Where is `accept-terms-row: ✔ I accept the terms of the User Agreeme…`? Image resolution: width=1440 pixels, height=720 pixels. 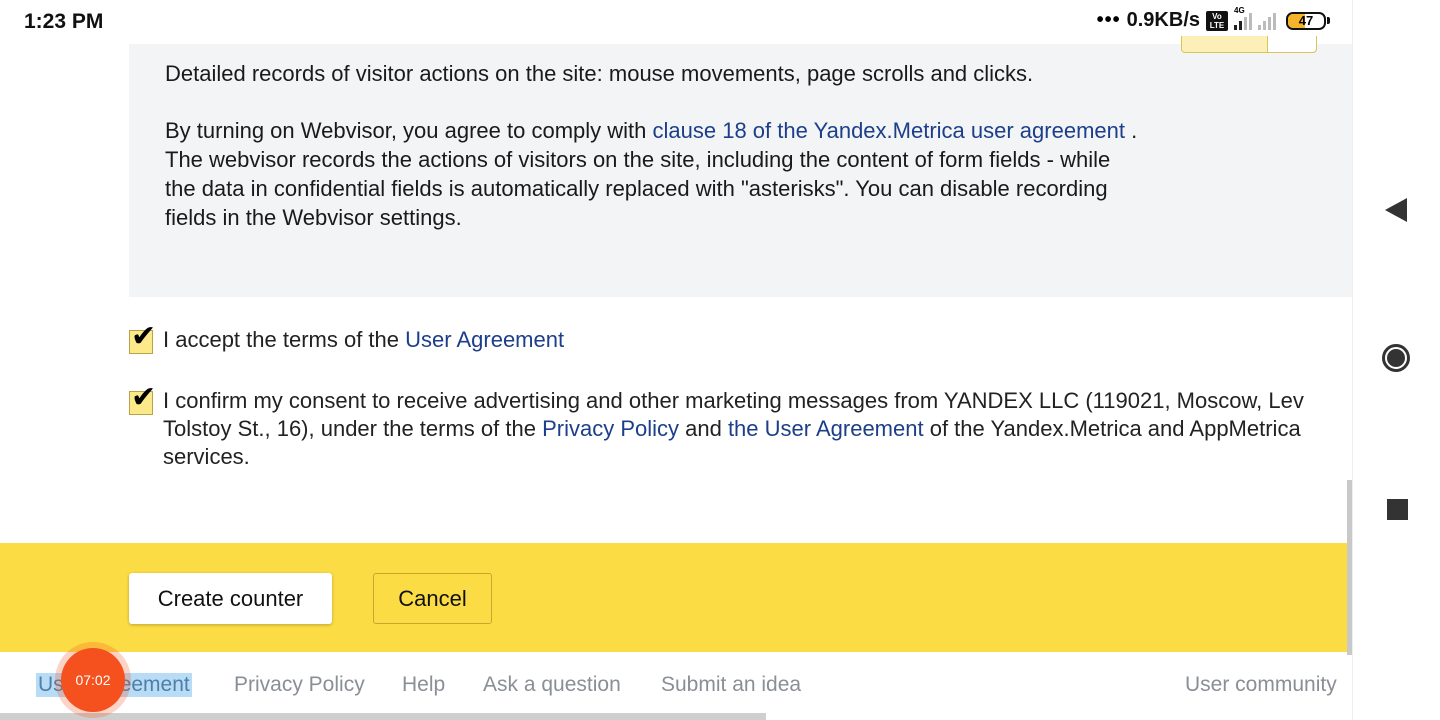
accept-terms-row: ✔ I accept the terms of the User Agreeme… is located at coordinates (346, 338).